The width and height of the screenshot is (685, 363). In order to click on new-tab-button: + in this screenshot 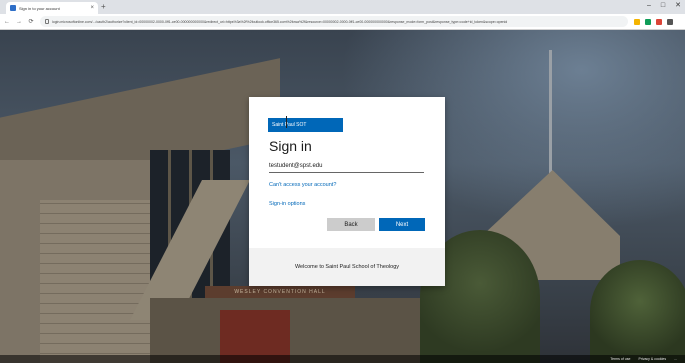, I will do `click(103, 7)`.